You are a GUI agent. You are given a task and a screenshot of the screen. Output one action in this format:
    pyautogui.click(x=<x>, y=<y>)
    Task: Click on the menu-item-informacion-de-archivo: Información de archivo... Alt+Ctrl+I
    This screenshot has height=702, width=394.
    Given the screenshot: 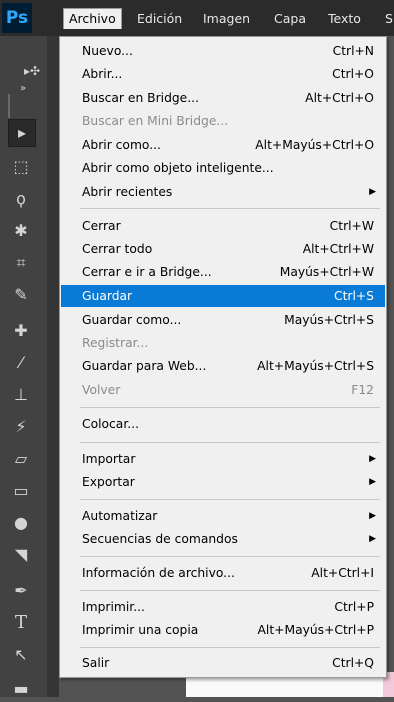 What is the action you would take?
    pyautogui.click(x=223, y=573)
    